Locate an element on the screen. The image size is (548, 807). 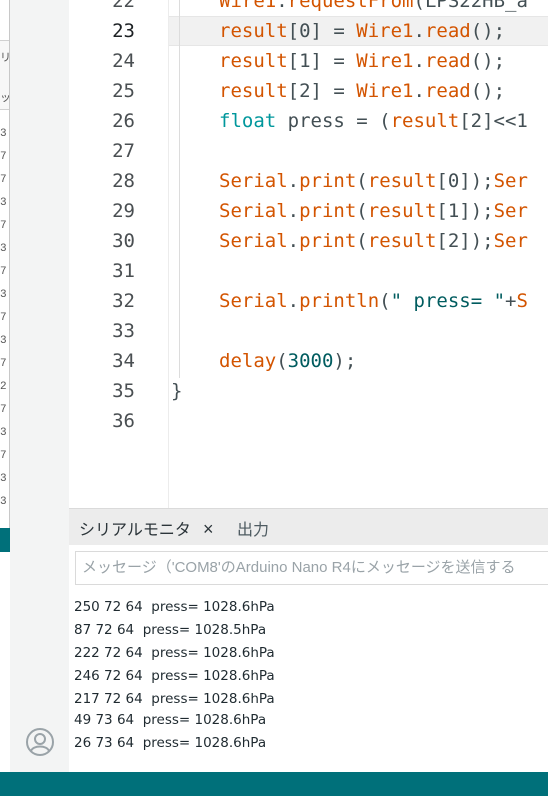
code-token: ); is located at coordinates (345, 361).